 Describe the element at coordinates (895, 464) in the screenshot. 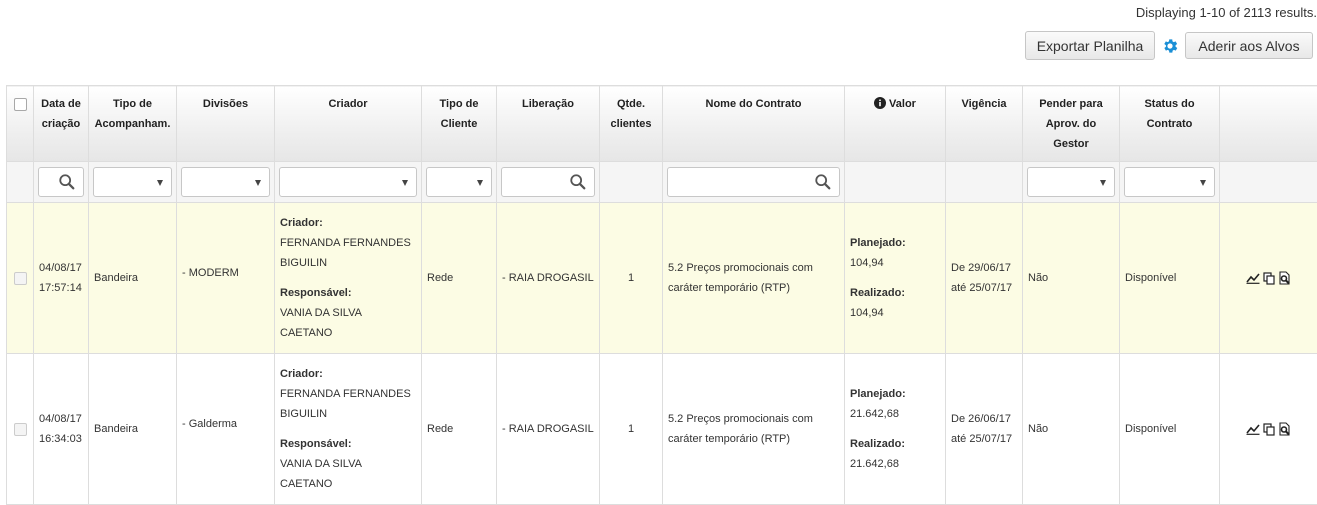

I see `realizado-value: 21.642,68` at that location.